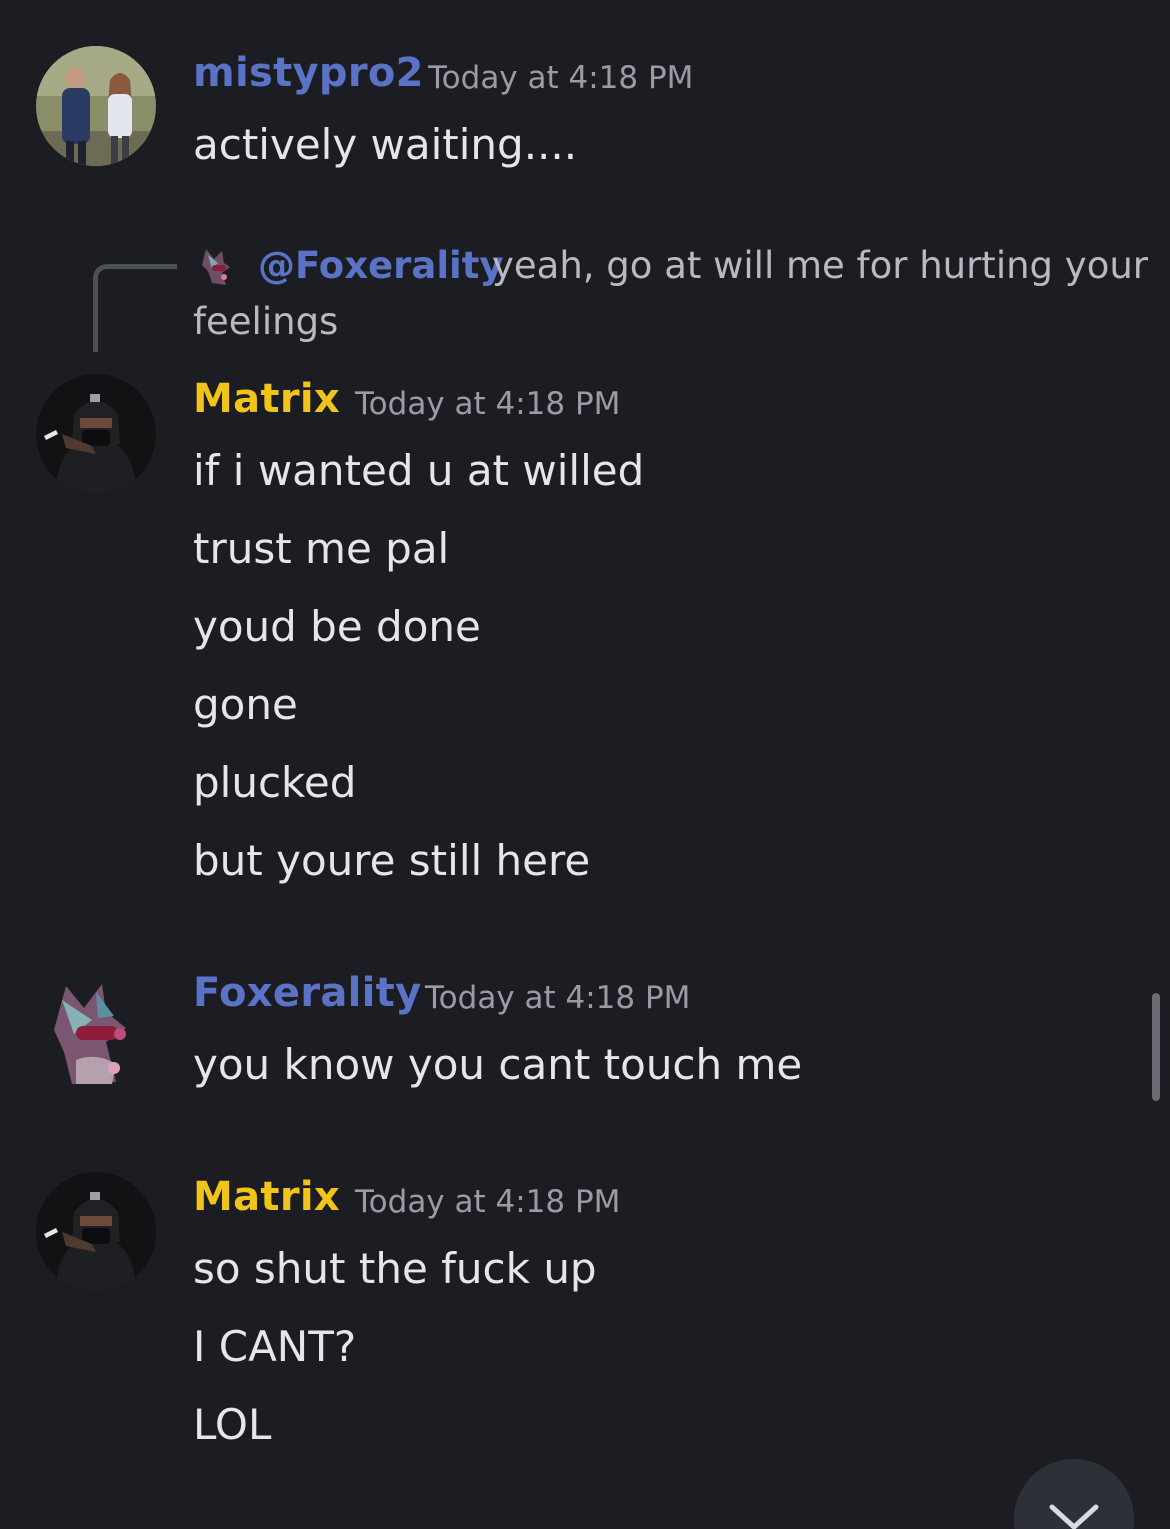  Describe the element at coordinates (1074, 1516) in the screenshot. I see `chevron-down-icon` at that location.